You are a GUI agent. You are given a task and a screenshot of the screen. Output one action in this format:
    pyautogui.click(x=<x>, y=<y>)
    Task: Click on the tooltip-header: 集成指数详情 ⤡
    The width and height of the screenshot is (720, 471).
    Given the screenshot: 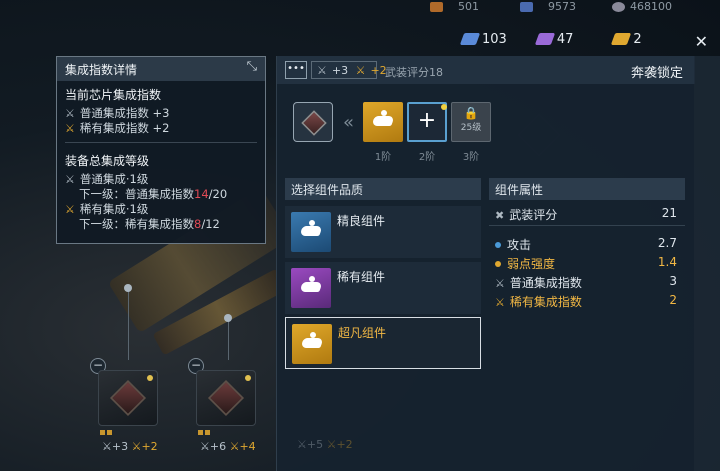 What is the action you would take?
    pyautogui.click(x=161, y=69)
    